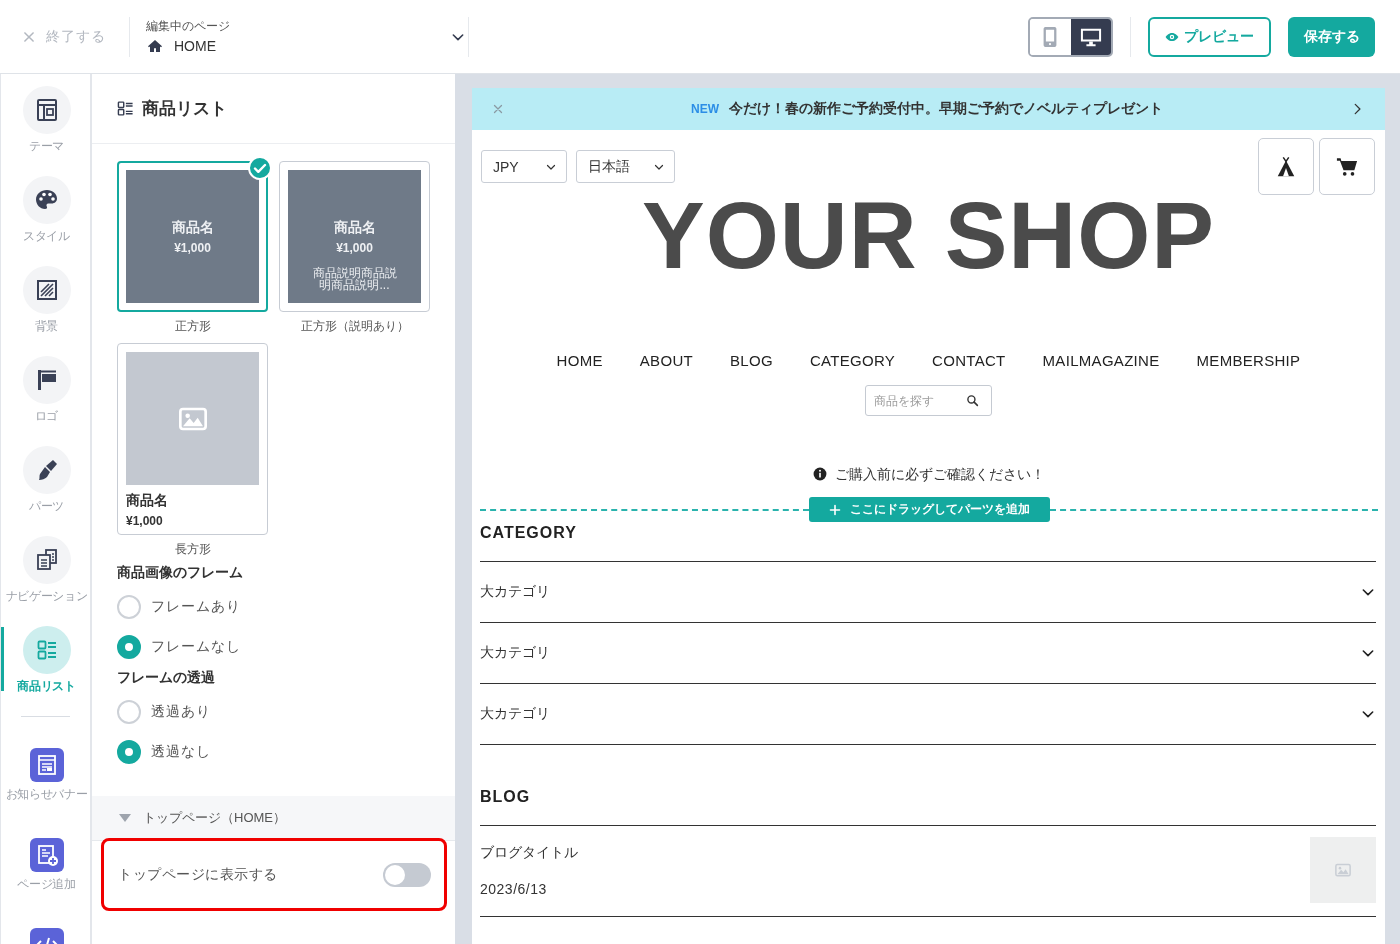  What do you see at coordinates (969, 361) in the screenshot?
I see `nav-link: CONTACT` at bounding box center [969, 361].